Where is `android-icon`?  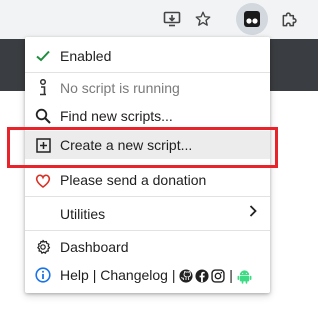 android-icon is located at coordinates (244, 276).